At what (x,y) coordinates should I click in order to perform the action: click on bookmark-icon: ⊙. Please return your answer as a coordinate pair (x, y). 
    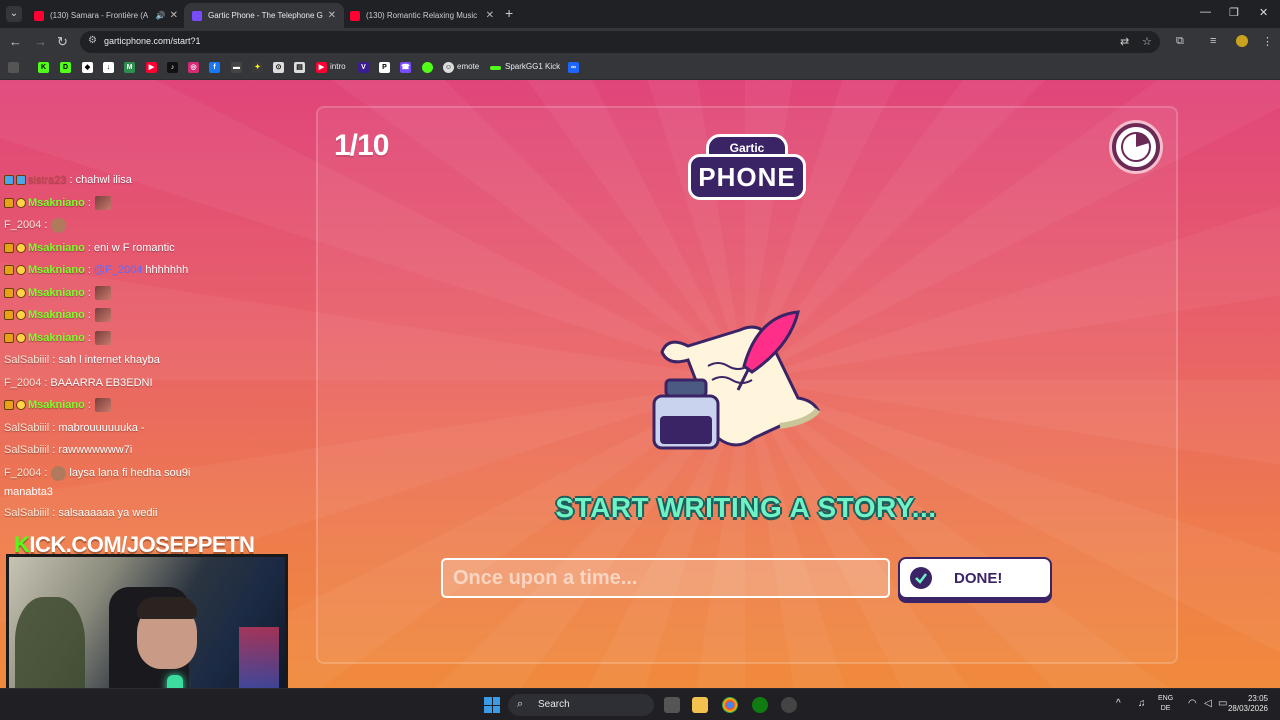
    Looking at the image, I should click on (278, 67).